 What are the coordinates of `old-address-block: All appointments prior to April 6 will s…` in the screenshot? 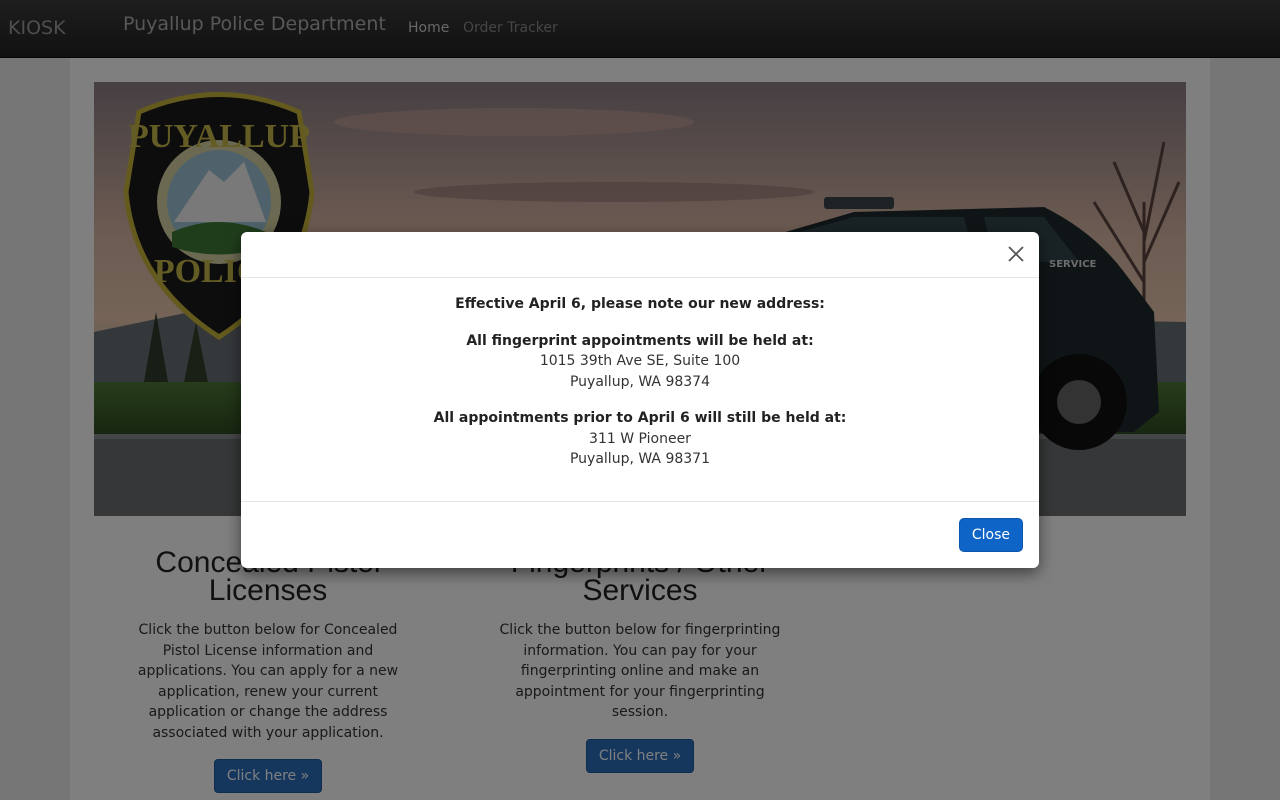 It's located at (640, 439).